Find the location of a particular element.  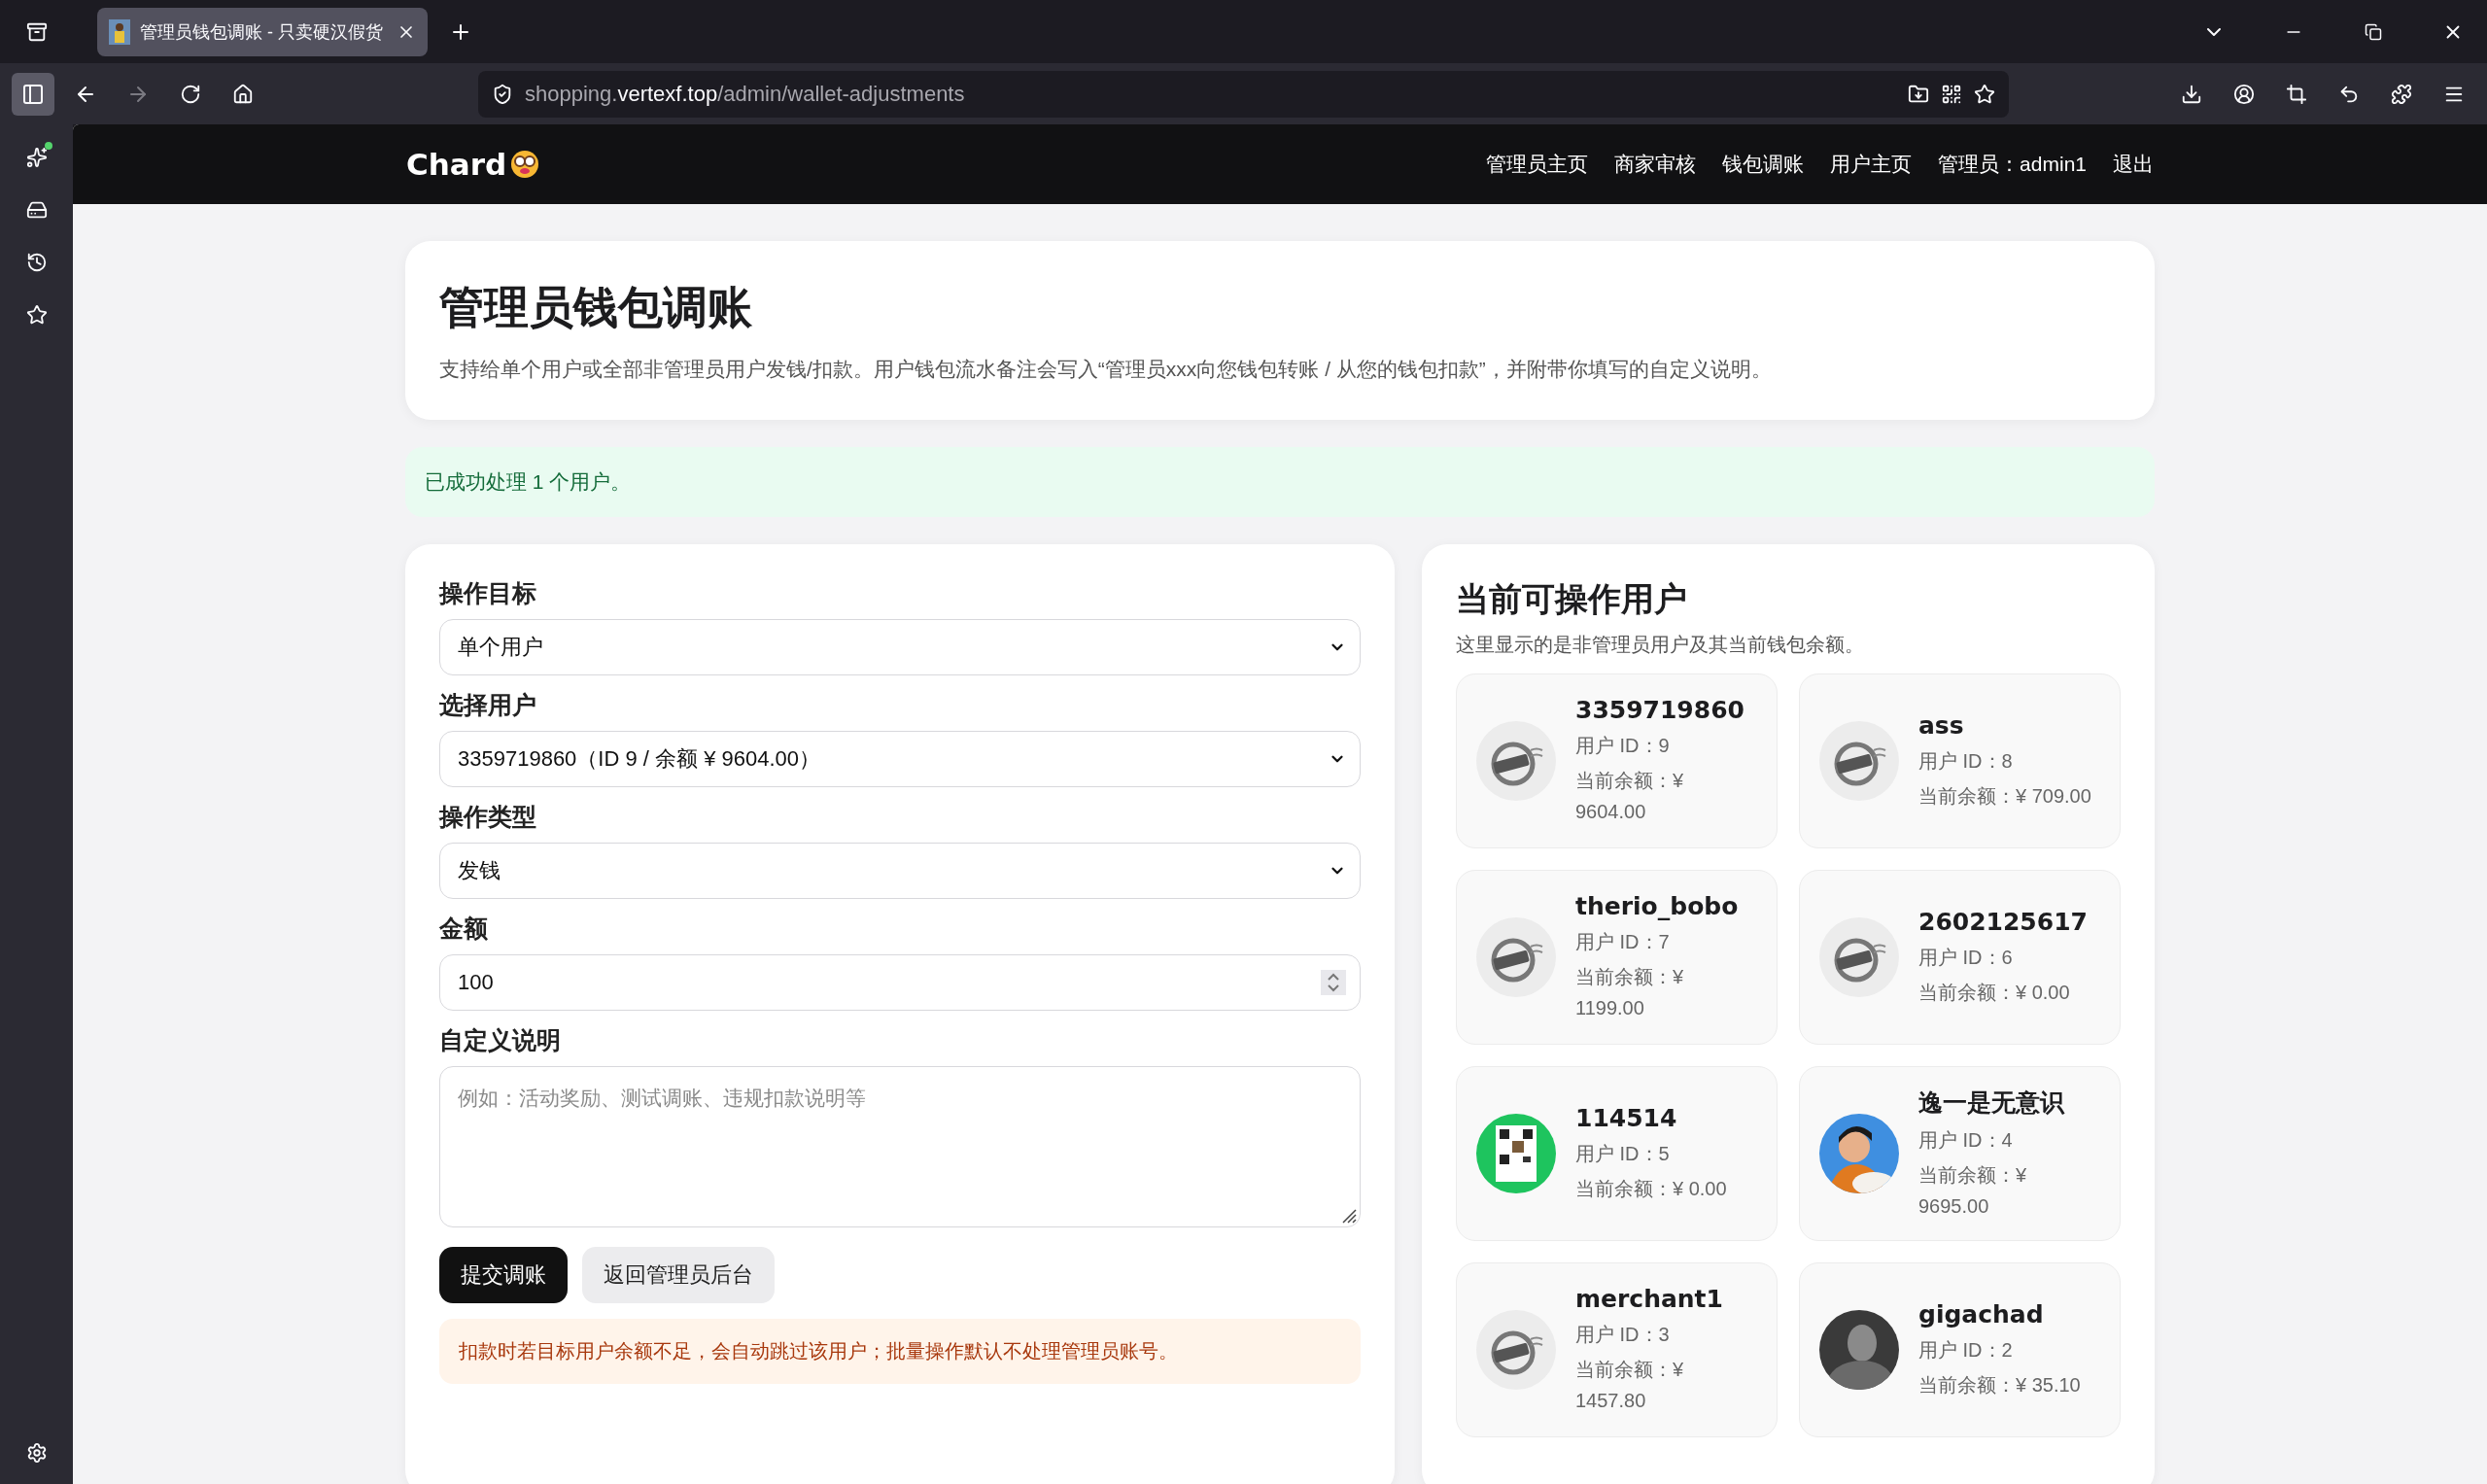

submit-button: 提交调账 is located at coordinates (504, 1275).